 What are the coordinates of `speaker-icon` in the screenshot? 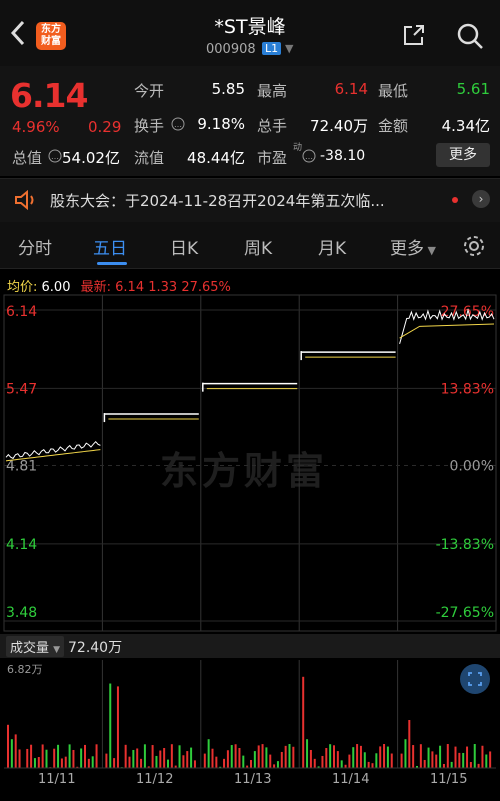 It's located at (24, 200).